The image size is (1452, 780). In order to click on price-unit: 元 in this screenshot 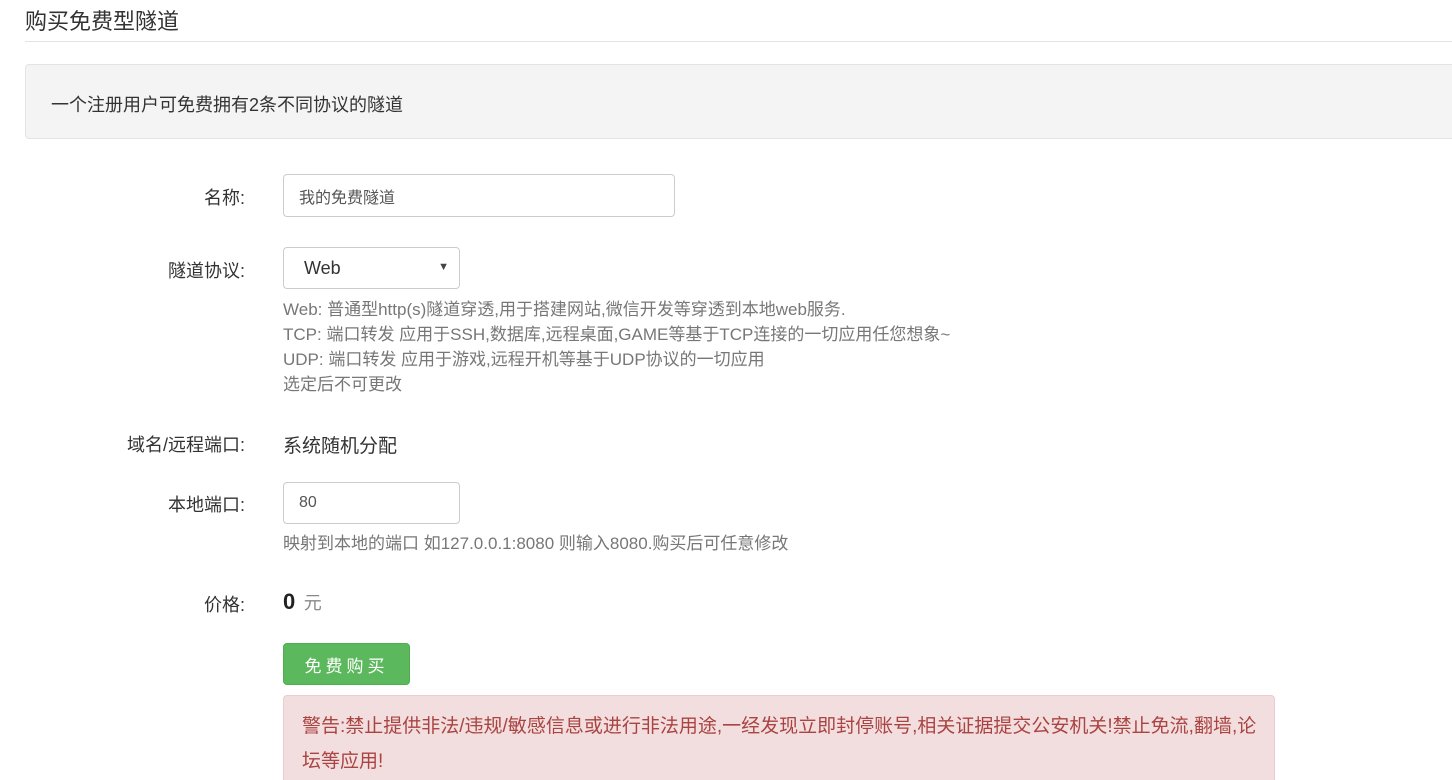, I will do `click(312, 603)`.